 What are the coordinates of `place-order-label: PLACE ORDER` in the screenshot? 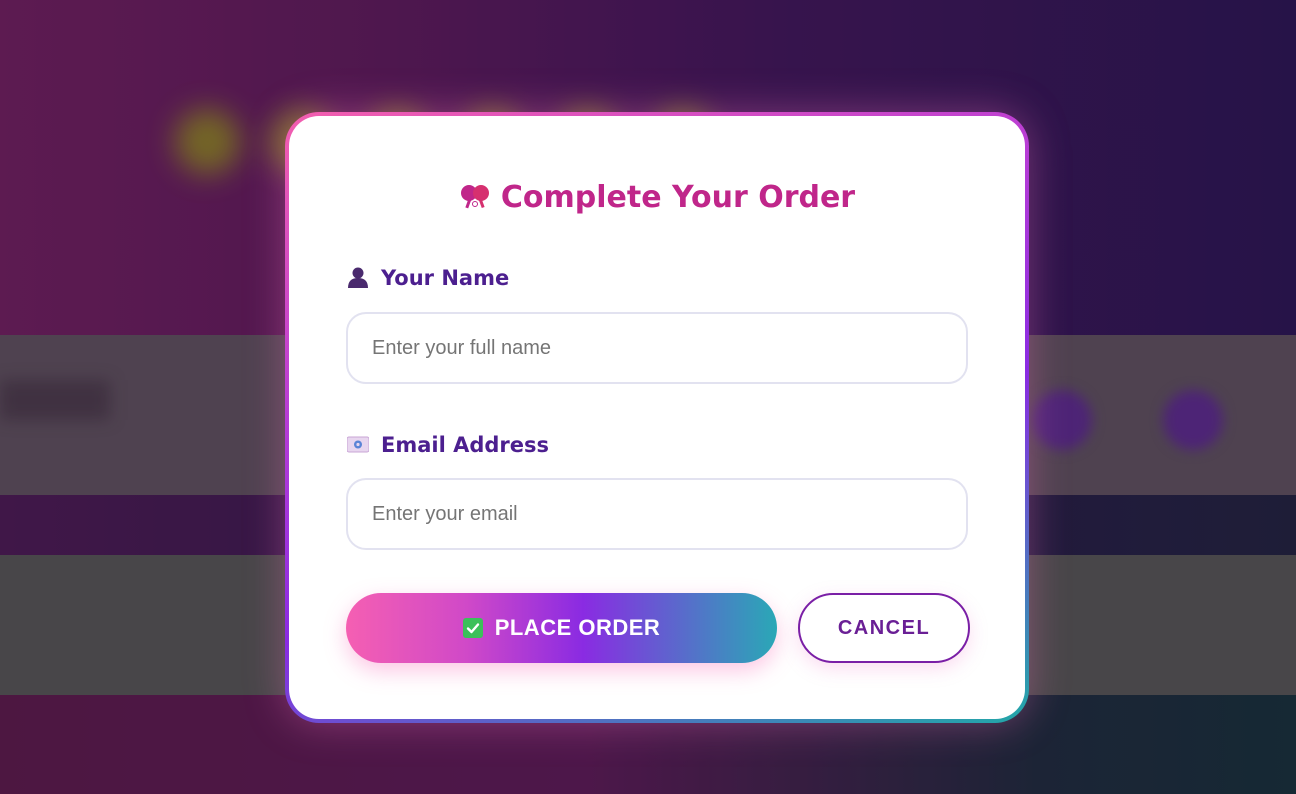 It's located at (577, 627).